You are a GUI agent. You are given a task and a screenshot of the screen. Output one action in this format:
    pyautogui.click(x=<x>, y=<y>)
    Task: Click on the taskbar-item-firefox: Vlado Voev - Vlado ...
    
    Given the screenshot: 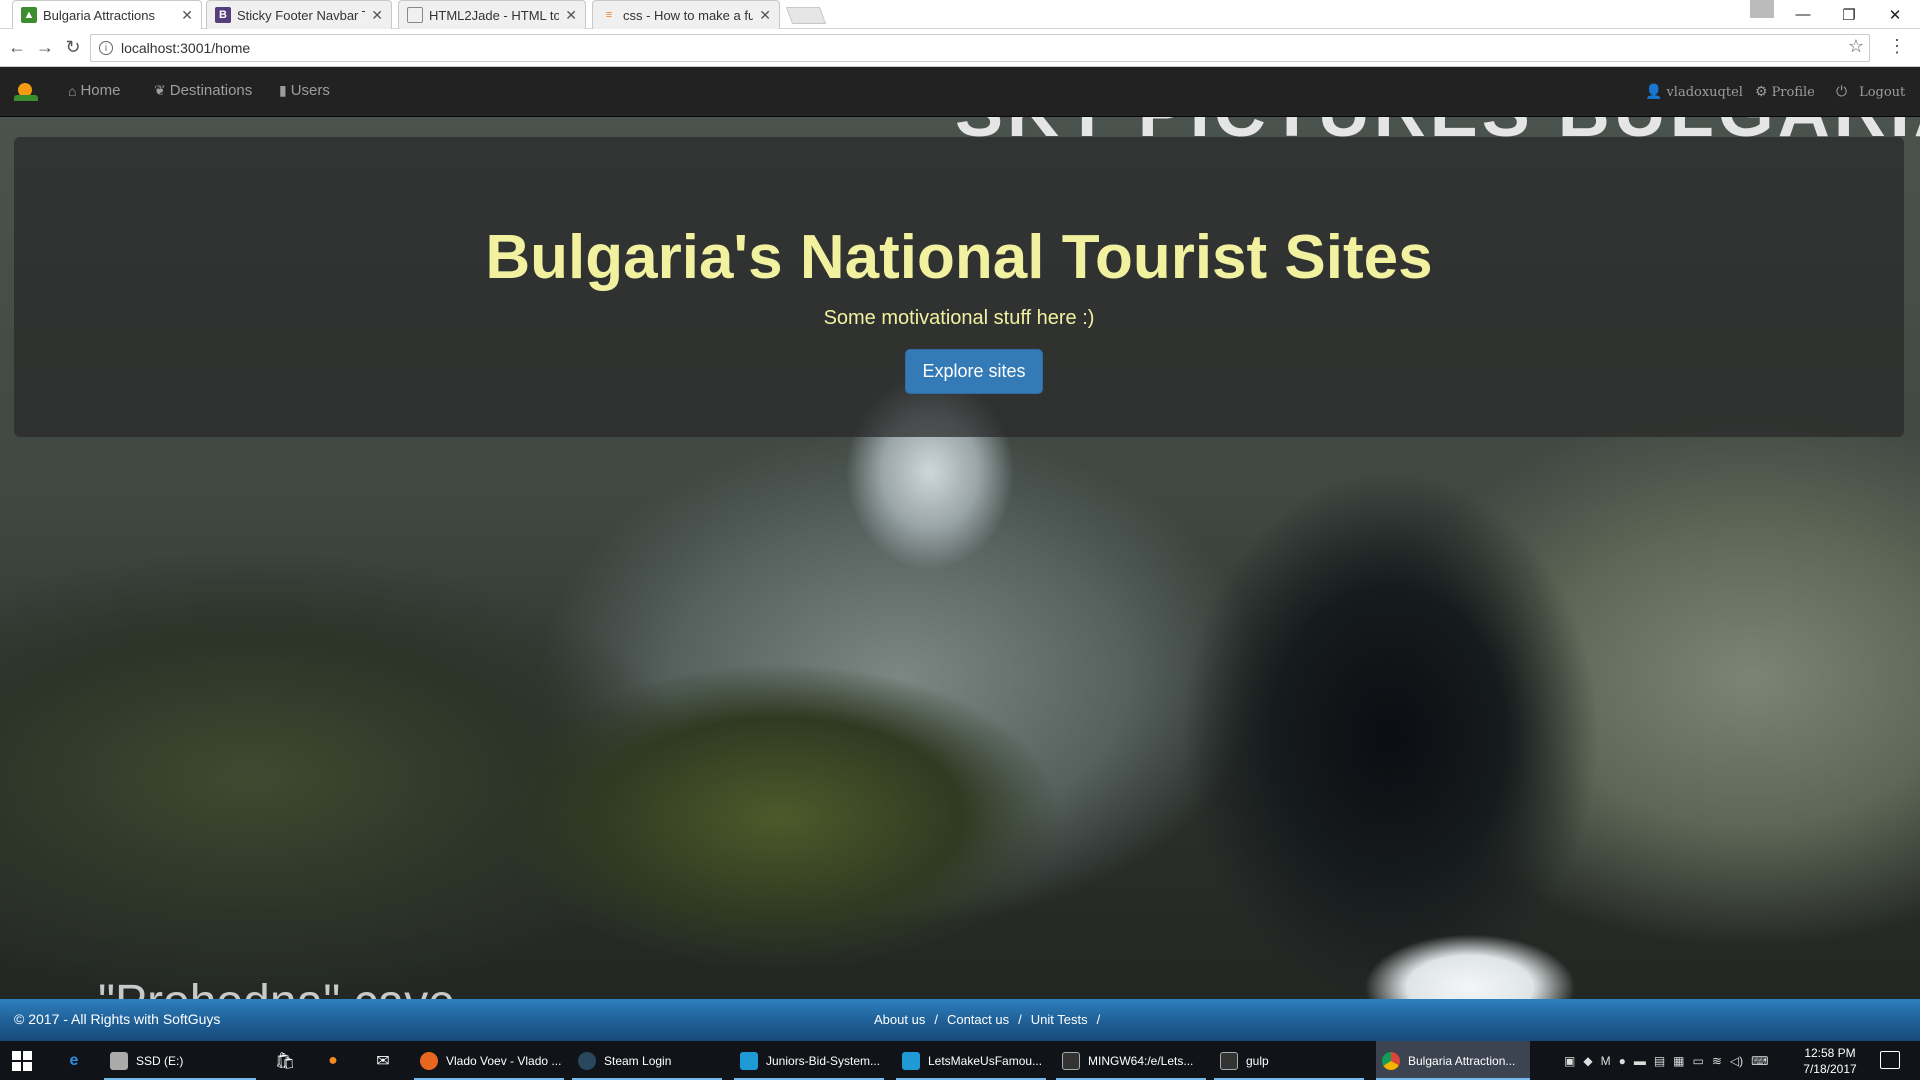 What is the action you would take?
    pyautogui.click(x=489, y=1060)
    